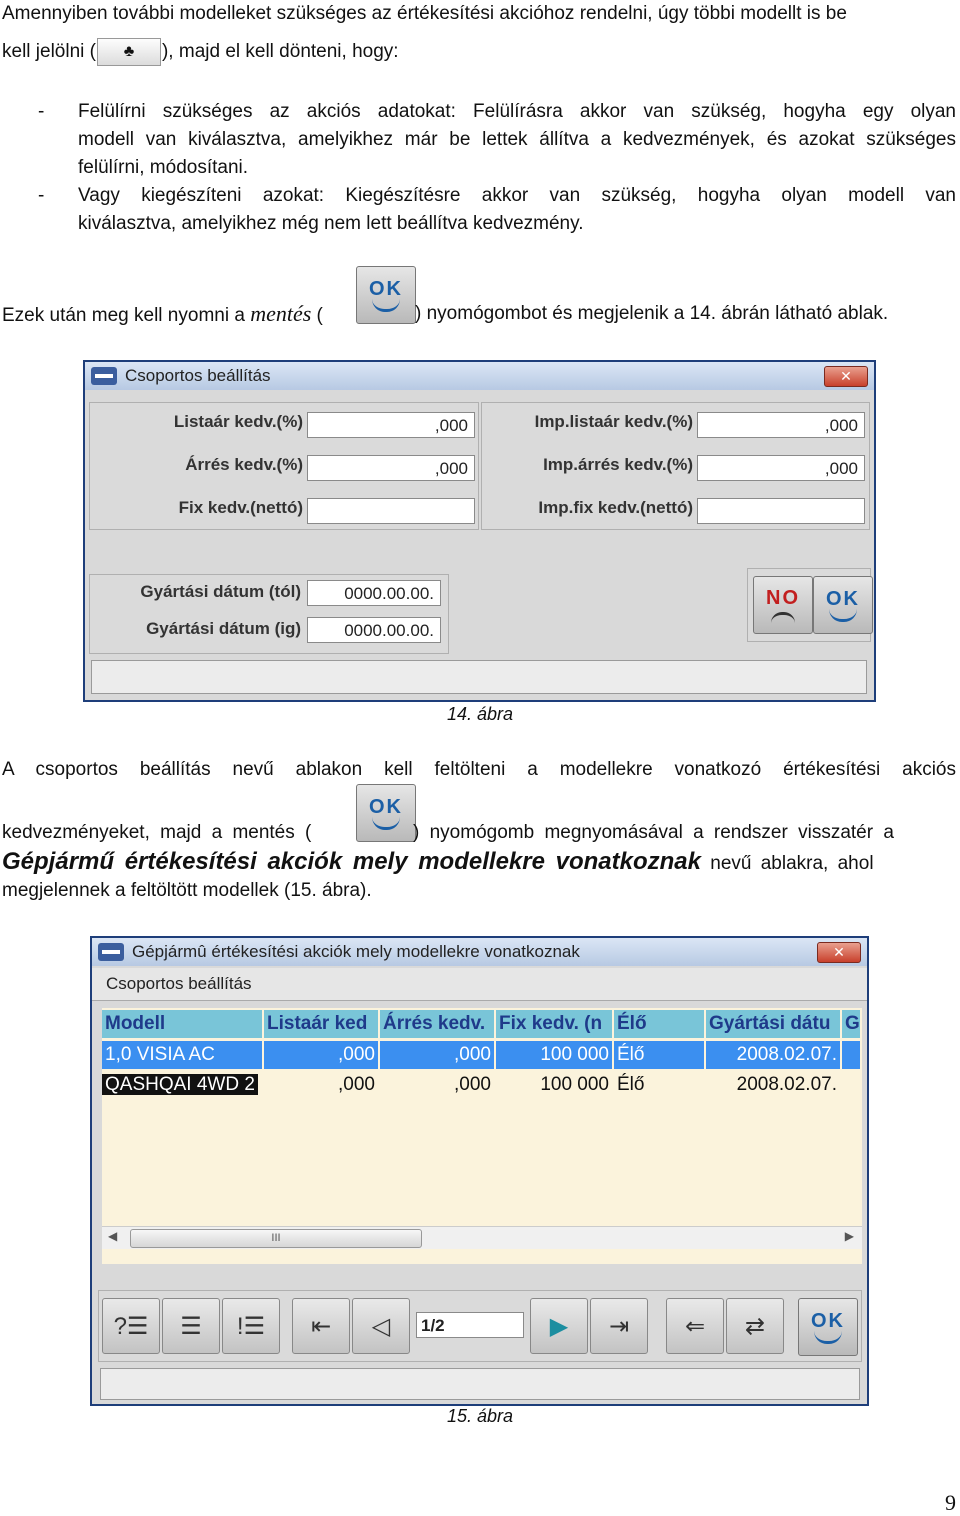  Describe the element at coordinates (781, 468) in the screenshot. I see `imp-margin-discount-input: ,000` at that location.